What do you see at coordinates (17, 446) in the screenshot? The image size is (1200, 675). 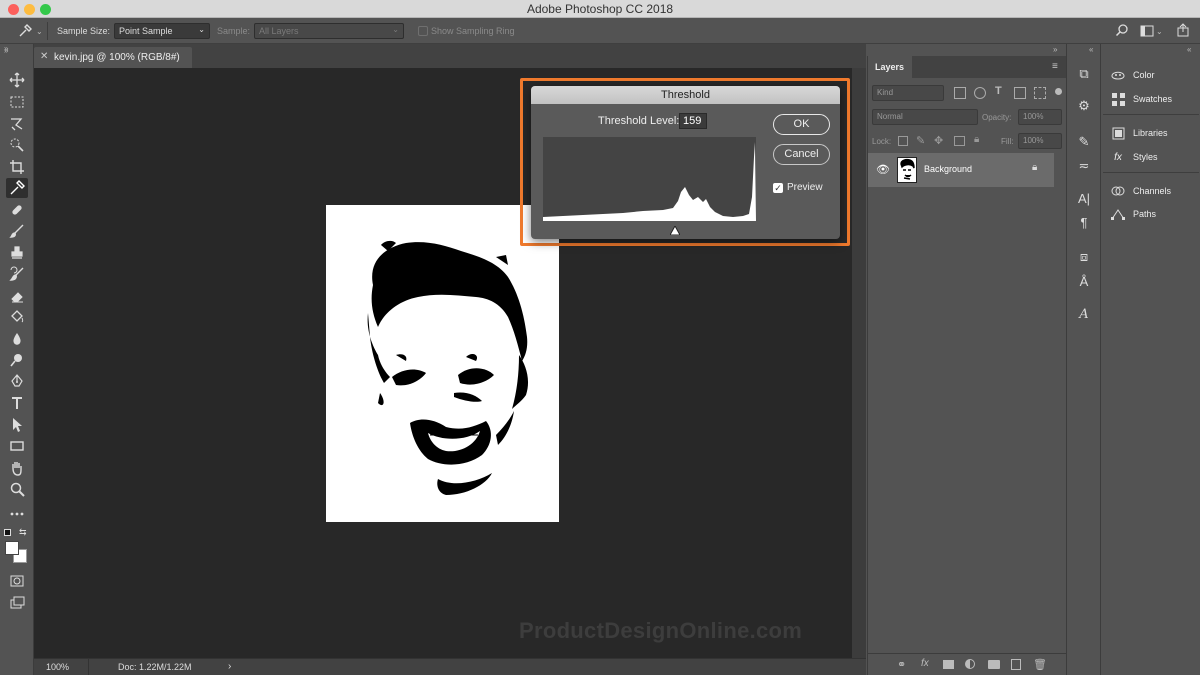 I see `rectangle-tool-icon` at bounding box center [17, 446].